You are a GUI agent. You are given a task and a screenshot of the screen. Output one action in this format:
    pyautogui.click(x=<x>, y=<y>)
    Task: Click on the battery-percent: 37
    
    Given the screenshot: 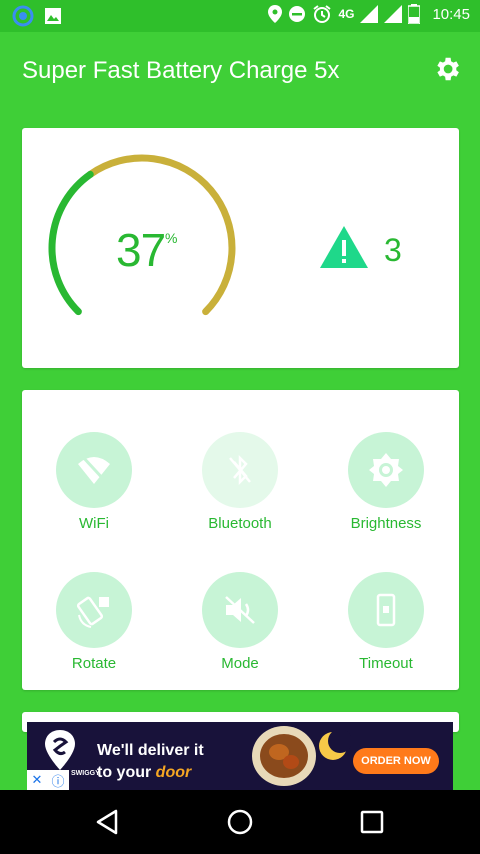 What is the action you would take?
    pyautogui.click(x=141, y=250)
    